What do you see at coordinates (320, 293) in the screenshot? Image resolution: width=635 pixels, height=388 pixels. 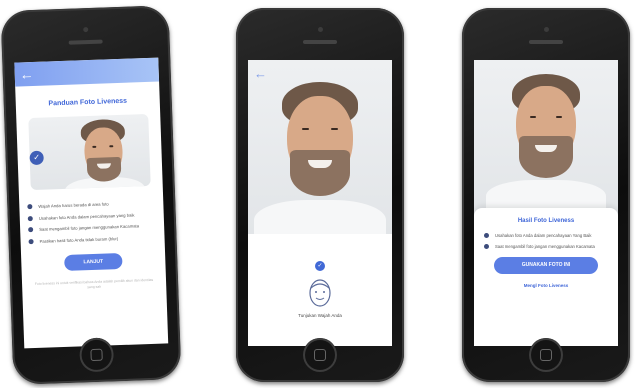 I see `face-outline-icon` at bounding box center [320, 293].